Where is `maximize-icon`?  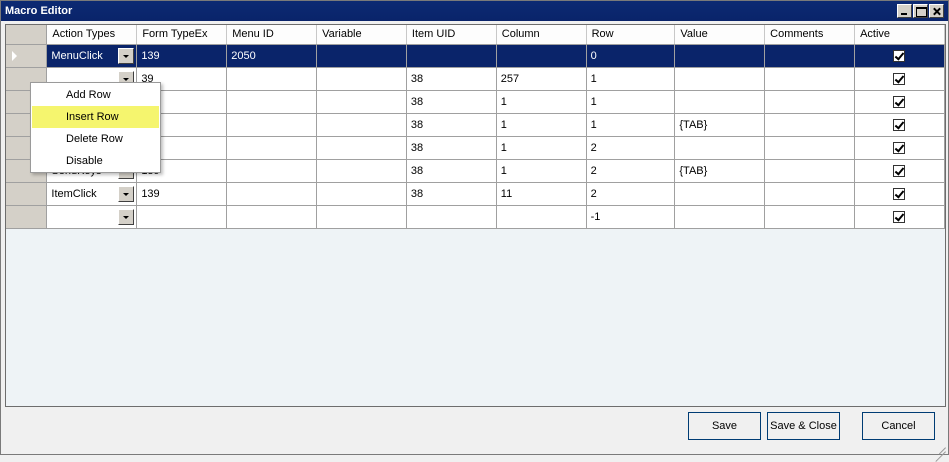 maximize-icon is located at coordinates (920, 11).